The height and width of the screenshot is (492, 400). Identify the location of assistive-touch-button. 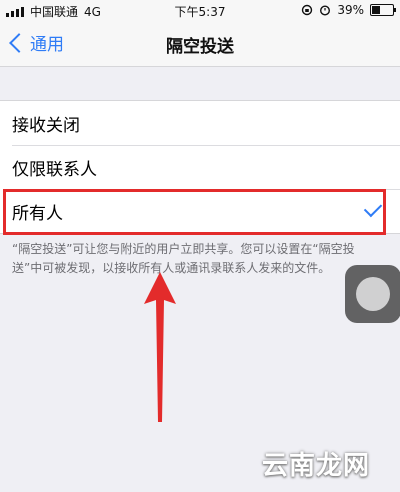
(372, 294).